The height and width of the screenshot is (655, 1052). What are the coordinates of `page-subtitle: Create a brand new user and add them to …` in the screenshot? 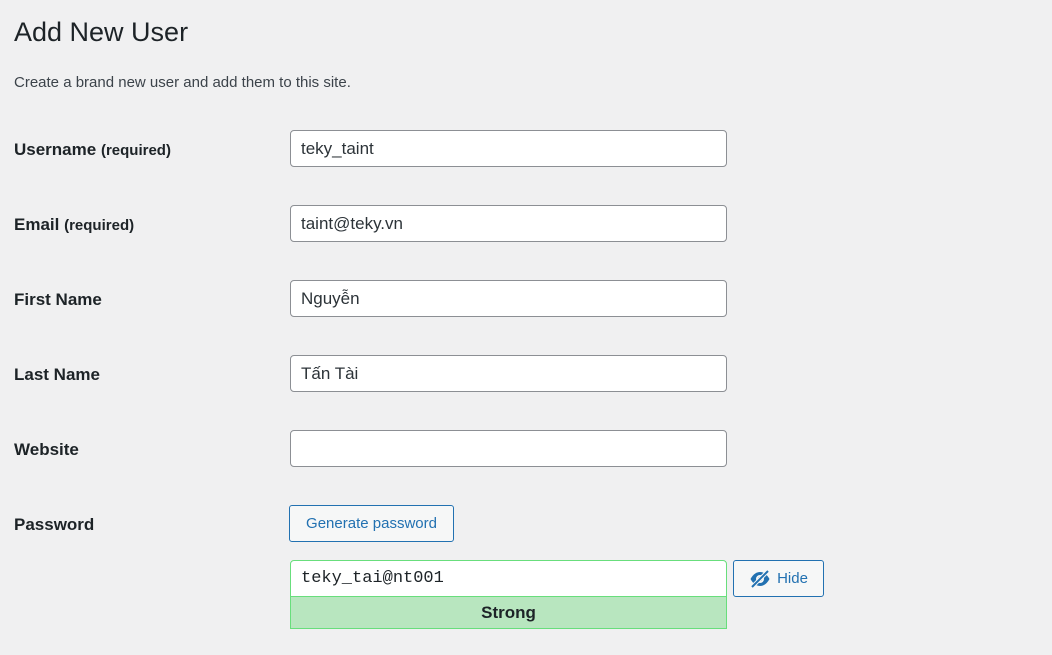 It's located at (182, 82).